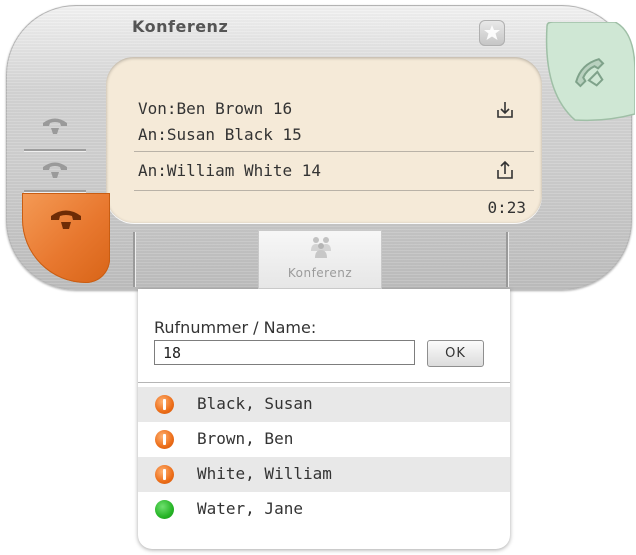 Image resolution: width=636 pixels, height=555 pixels. I want to click on tab-conference-label: Konferenz, so click(320, 273).